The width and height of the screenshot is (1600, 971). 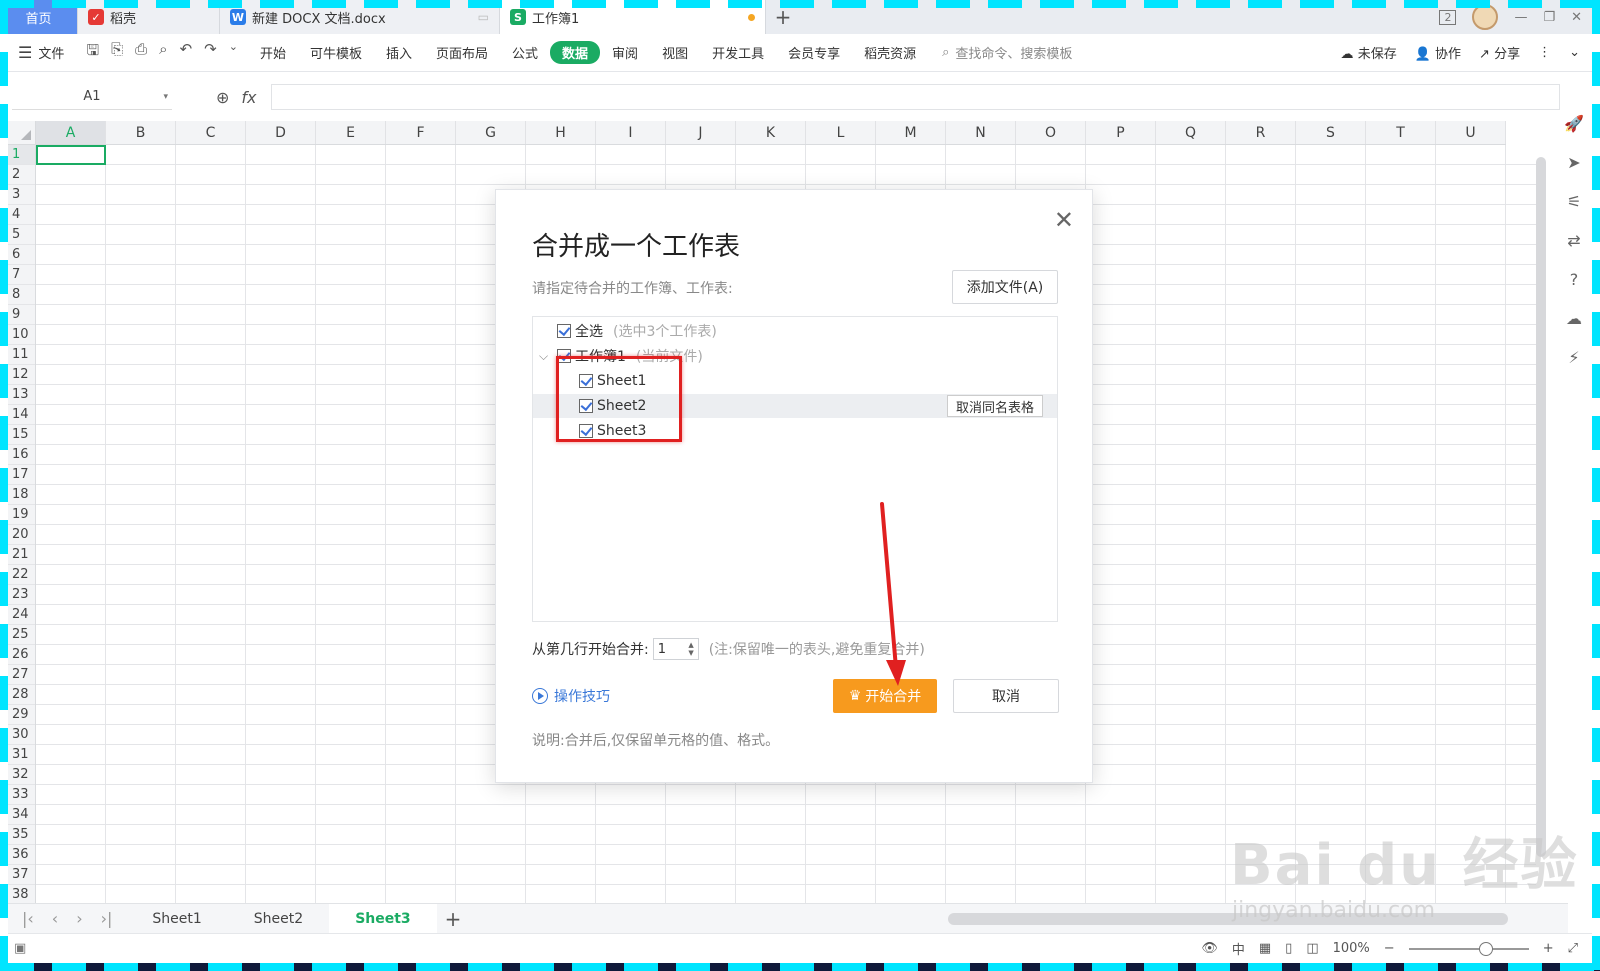 I want to click on column-header: B, so click(x=141, y=132).